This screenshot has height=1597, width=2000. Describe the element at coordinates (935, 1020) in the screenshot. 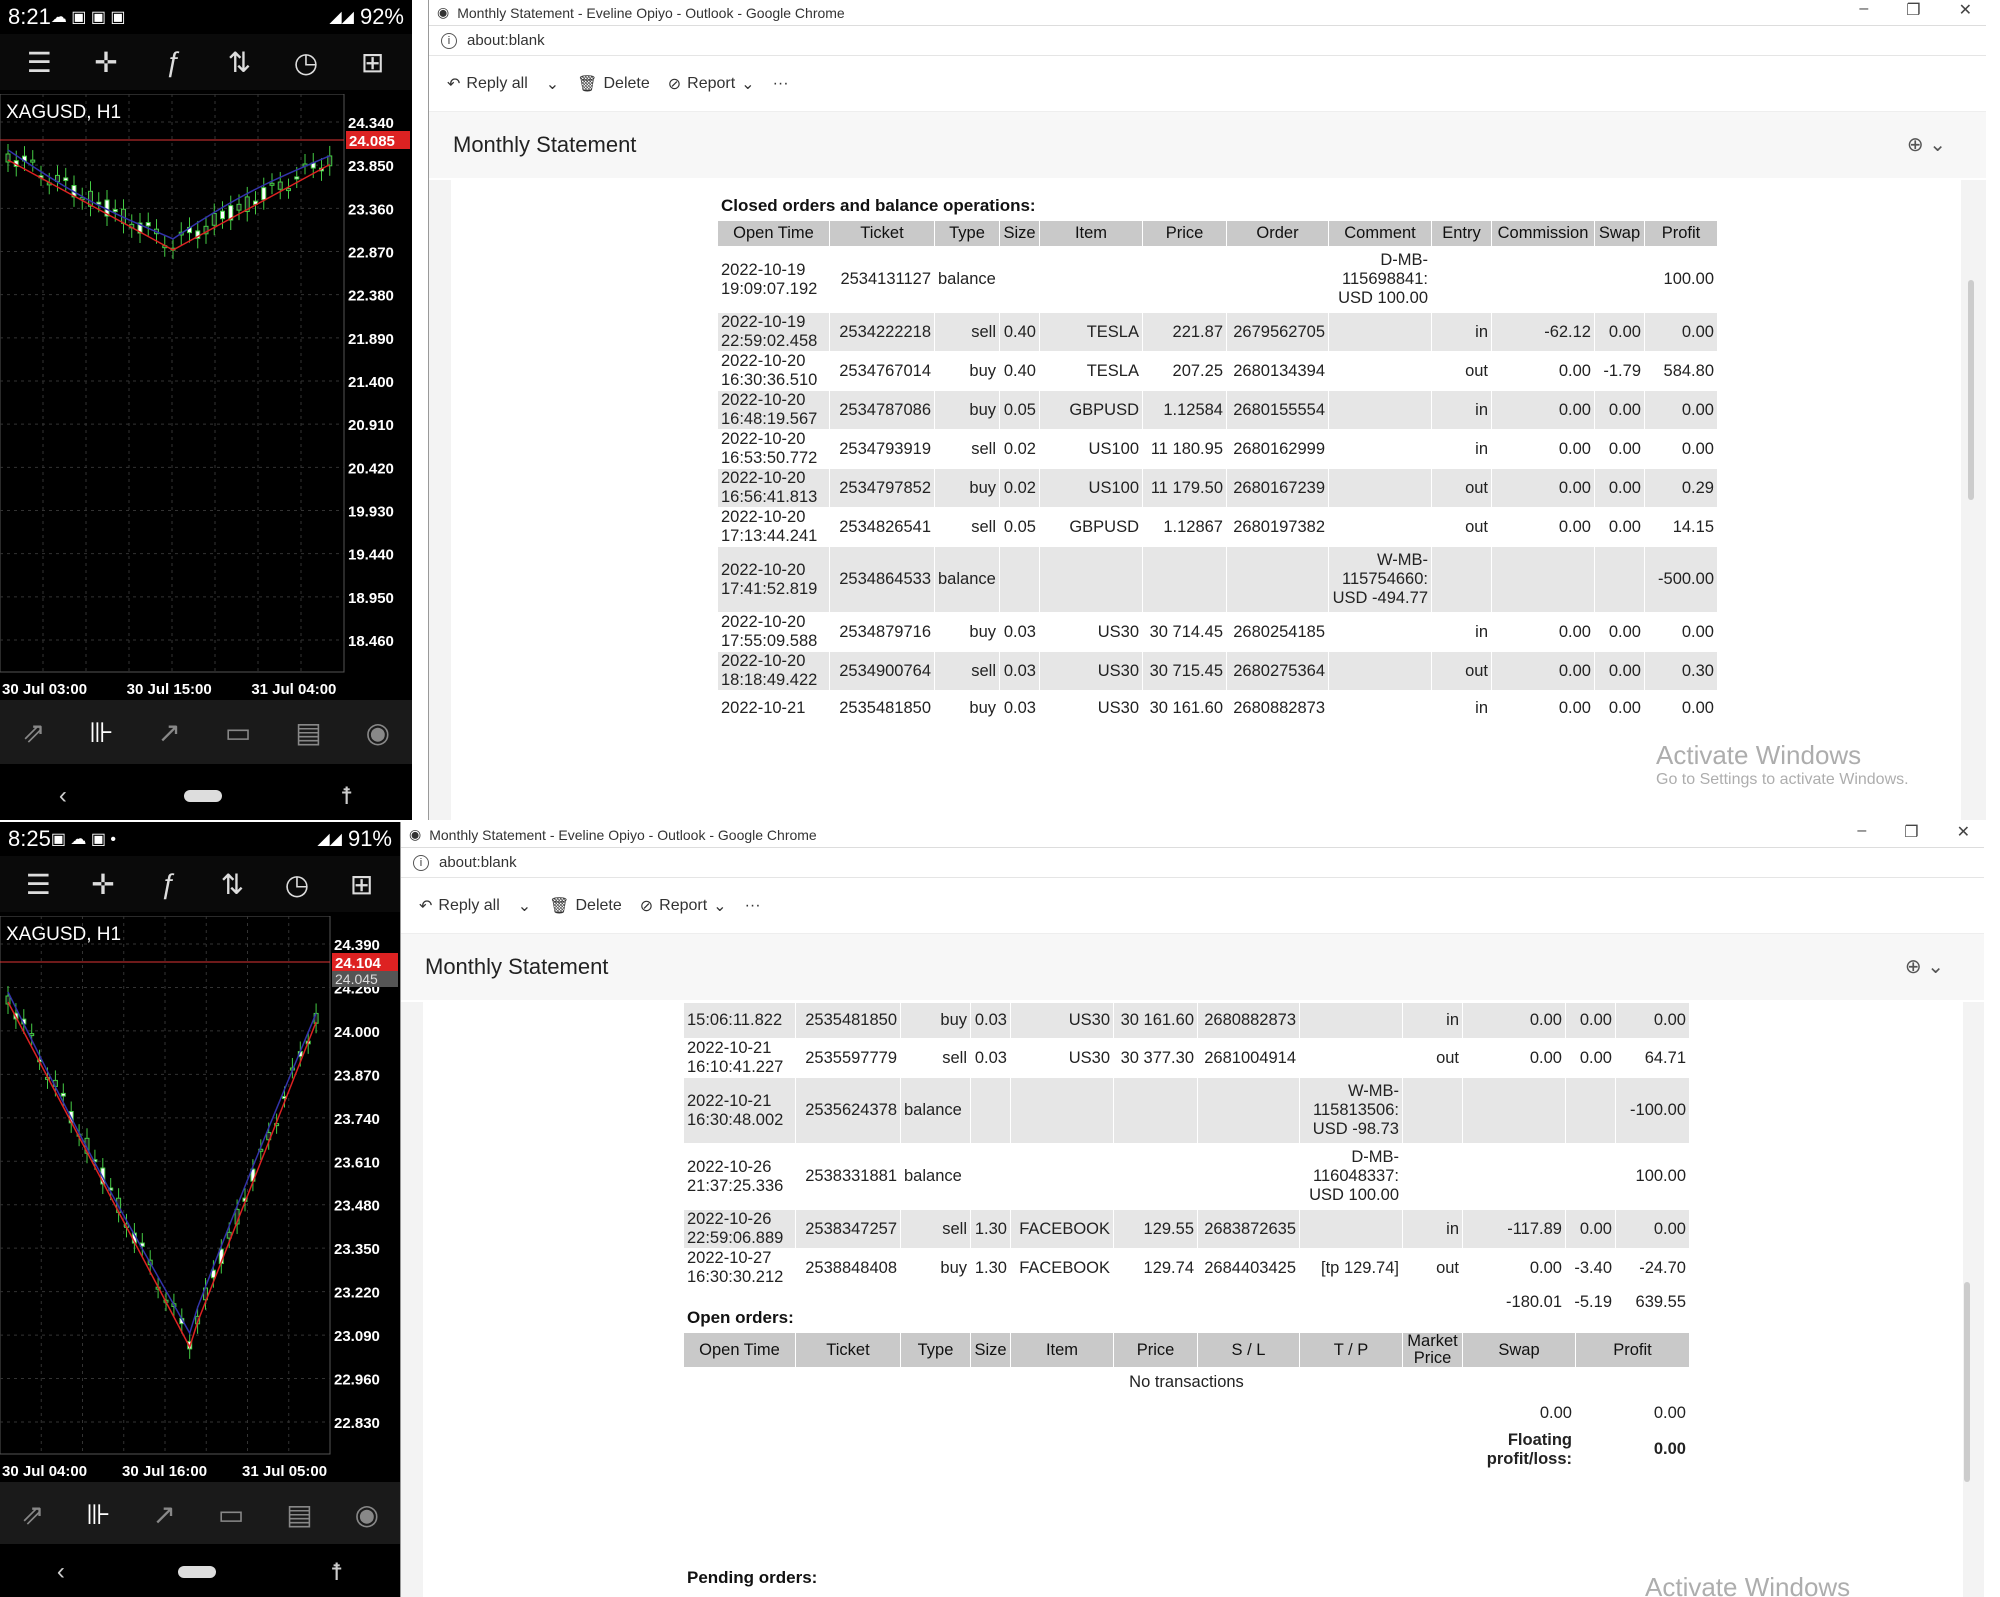

I see `type-cell: buy` at that location.